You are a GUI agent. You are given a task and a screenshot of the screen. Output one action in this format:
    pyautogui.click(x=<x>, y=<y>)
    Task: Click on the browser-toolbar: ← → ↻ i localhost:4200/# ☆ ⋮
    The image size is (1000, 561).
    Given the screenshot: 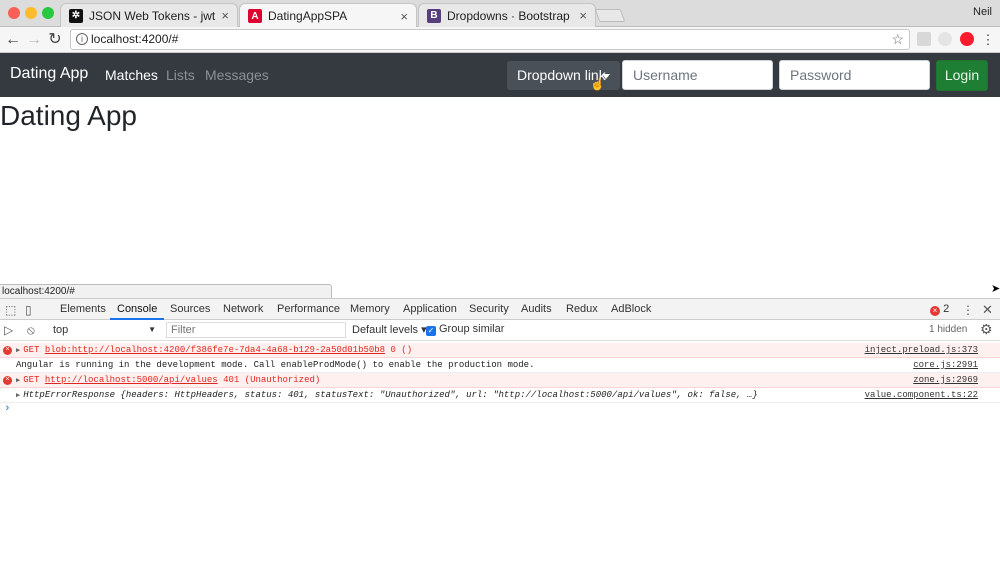 What is the action you would take?
    pyautogui.click(x=500, y=40)
    